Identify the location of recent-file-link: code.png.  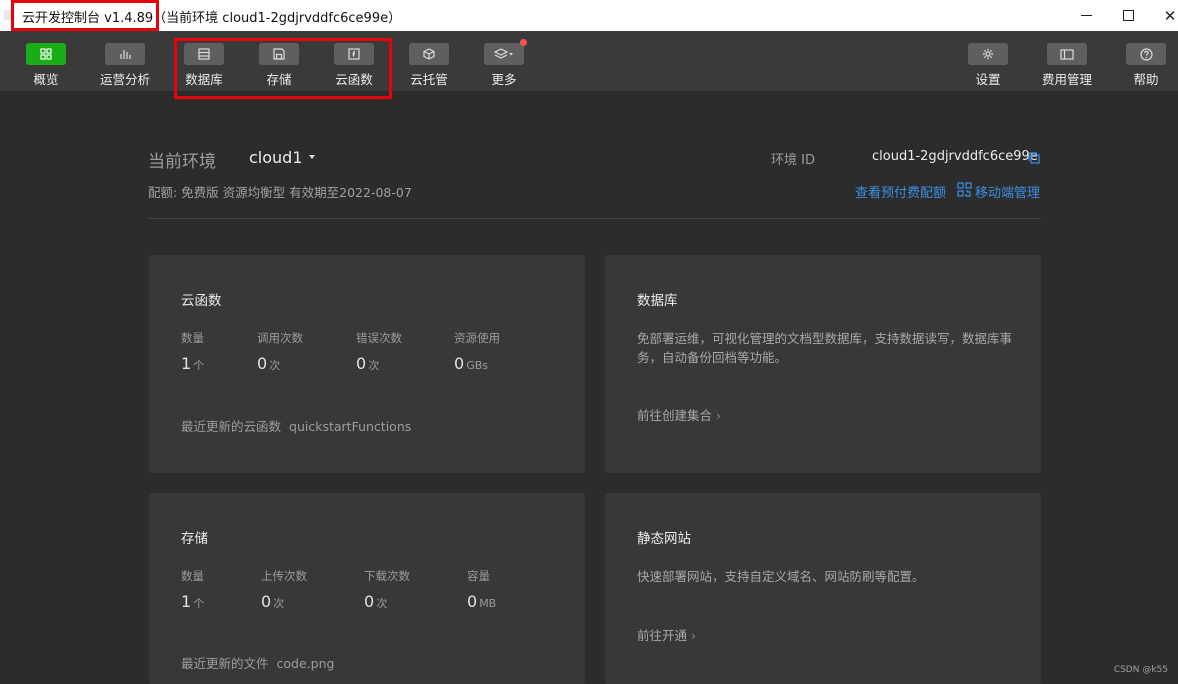
(306, 663).